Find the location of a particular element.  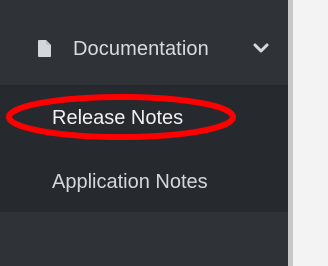

sidebar-item-application-notes: Application Notes is located at coordinates (144, 182).